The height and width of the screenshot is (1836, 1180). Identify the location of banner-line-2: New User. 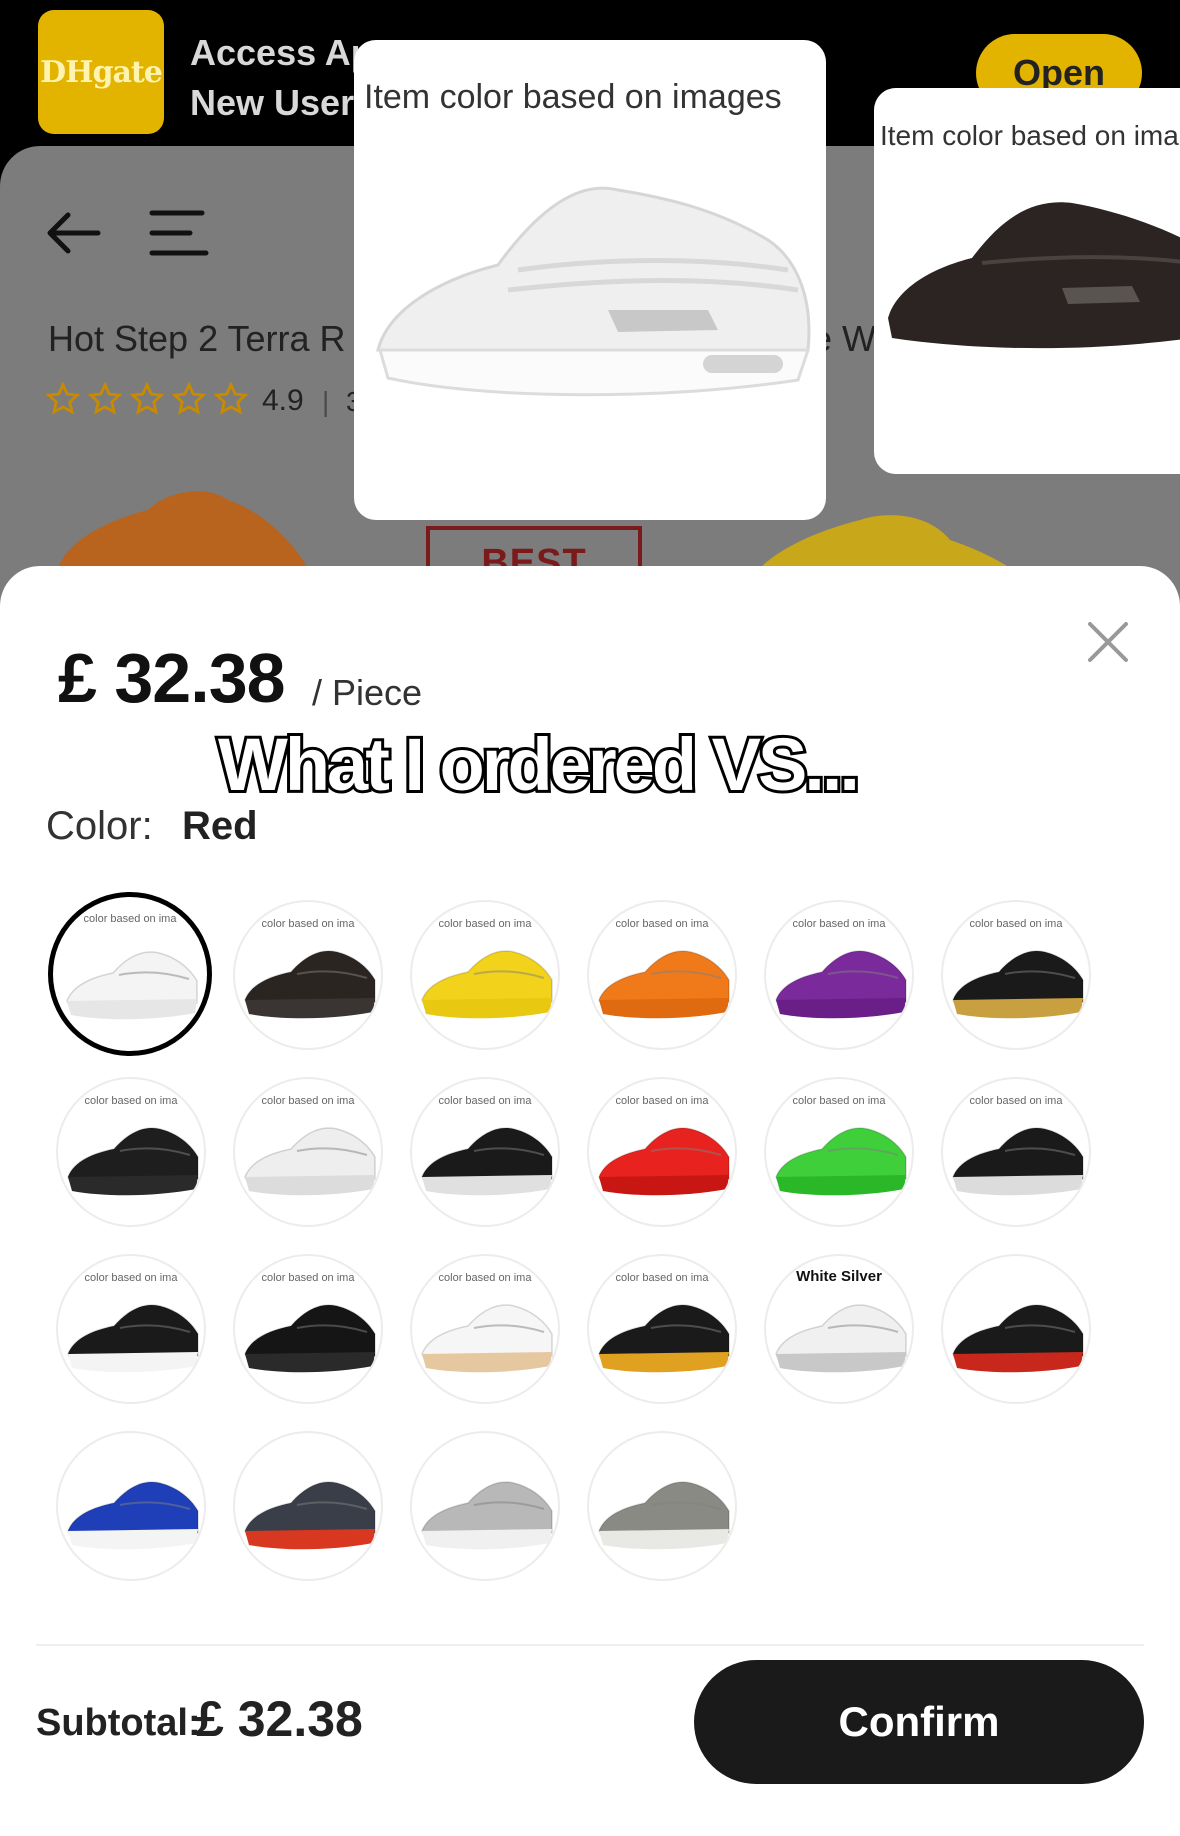
(272, 102).